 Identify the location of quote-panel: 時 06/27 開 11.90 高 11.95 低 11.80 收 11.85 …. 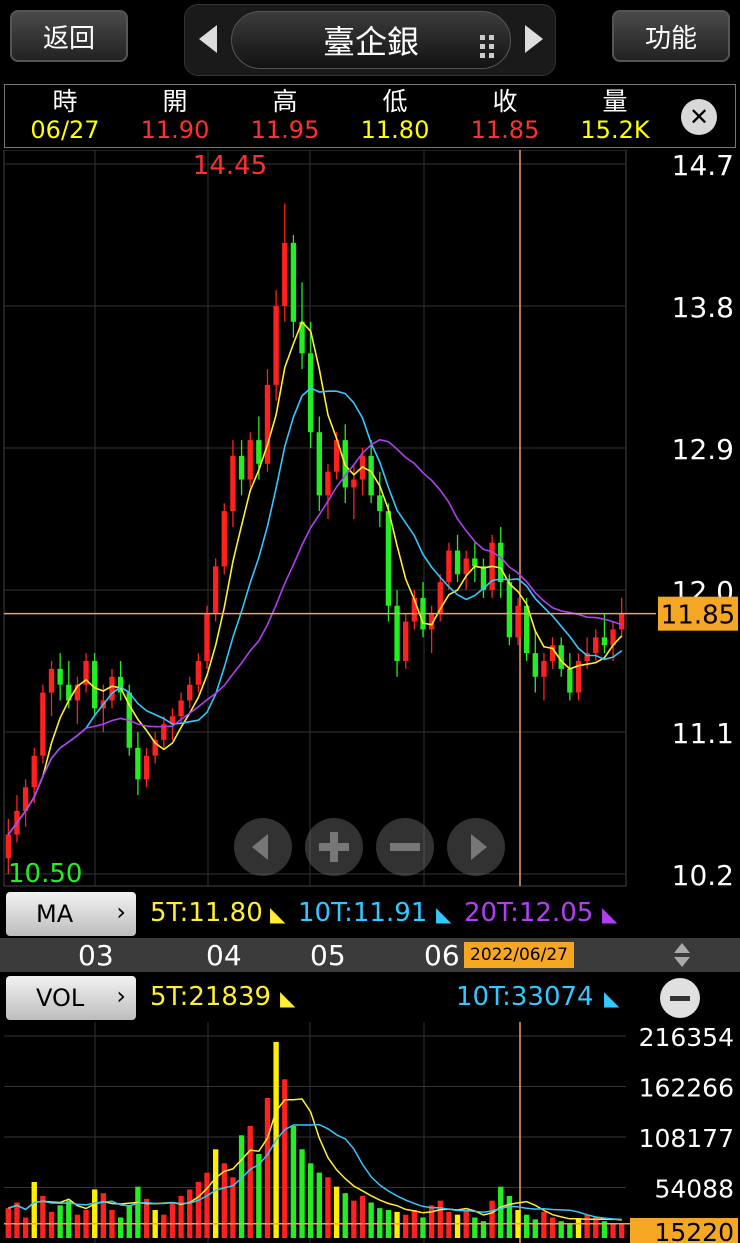
(370, 116).